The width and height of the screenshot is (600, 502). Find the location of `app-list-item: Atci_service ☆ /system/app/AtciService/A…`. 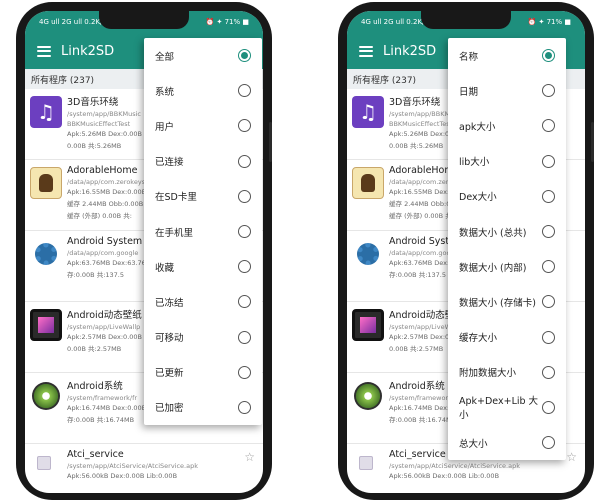

app-list-item: Atci_service ☆ /system/app/AtciService/A… is located at coordinates (144, 468).